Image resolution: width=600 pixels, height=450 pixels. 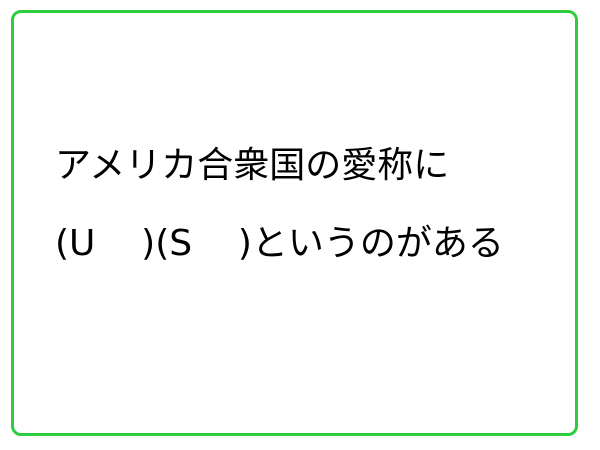 I want to click on question-line-1: アメリカ合衆国の愛称に, so click(x=252, y=165).